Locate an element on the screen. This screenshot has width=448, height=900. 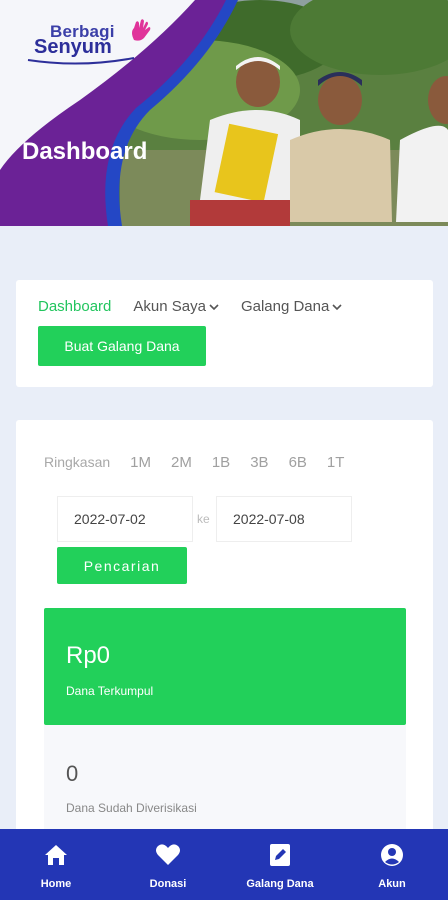
nav-item-galang-dana: Galang Dana is located at coordinates (280, 864).